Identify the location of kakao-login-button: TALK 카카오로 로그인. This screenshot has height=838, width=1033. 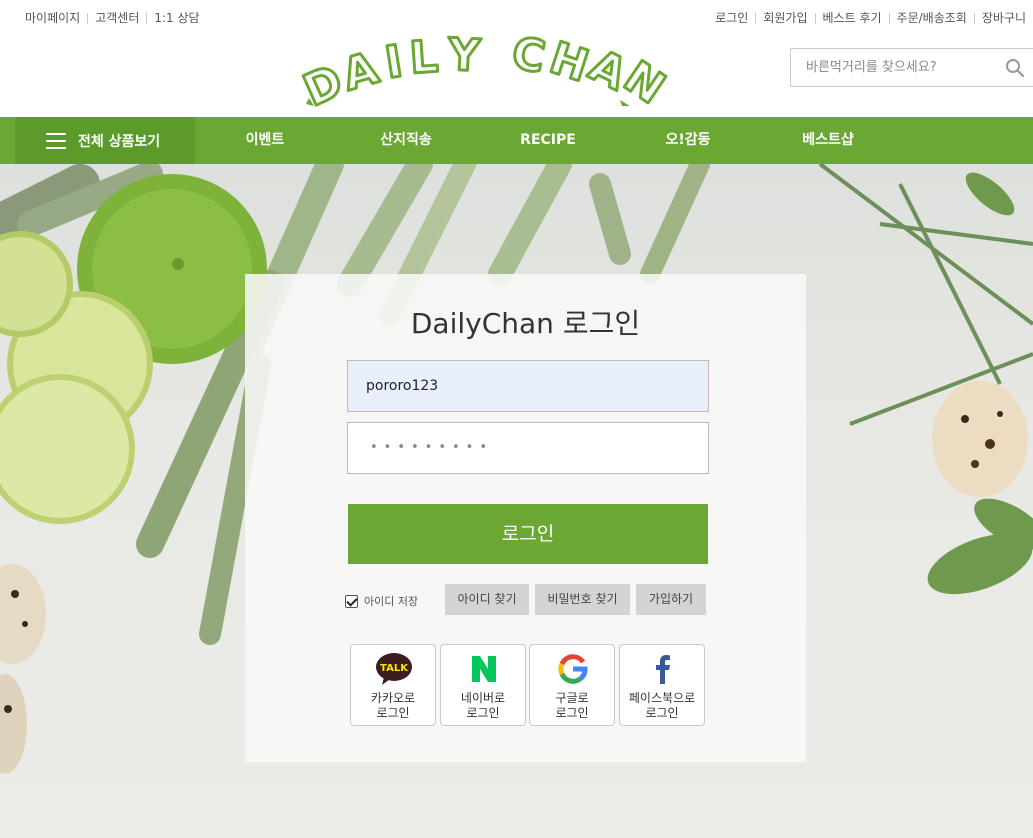
(393, 685).